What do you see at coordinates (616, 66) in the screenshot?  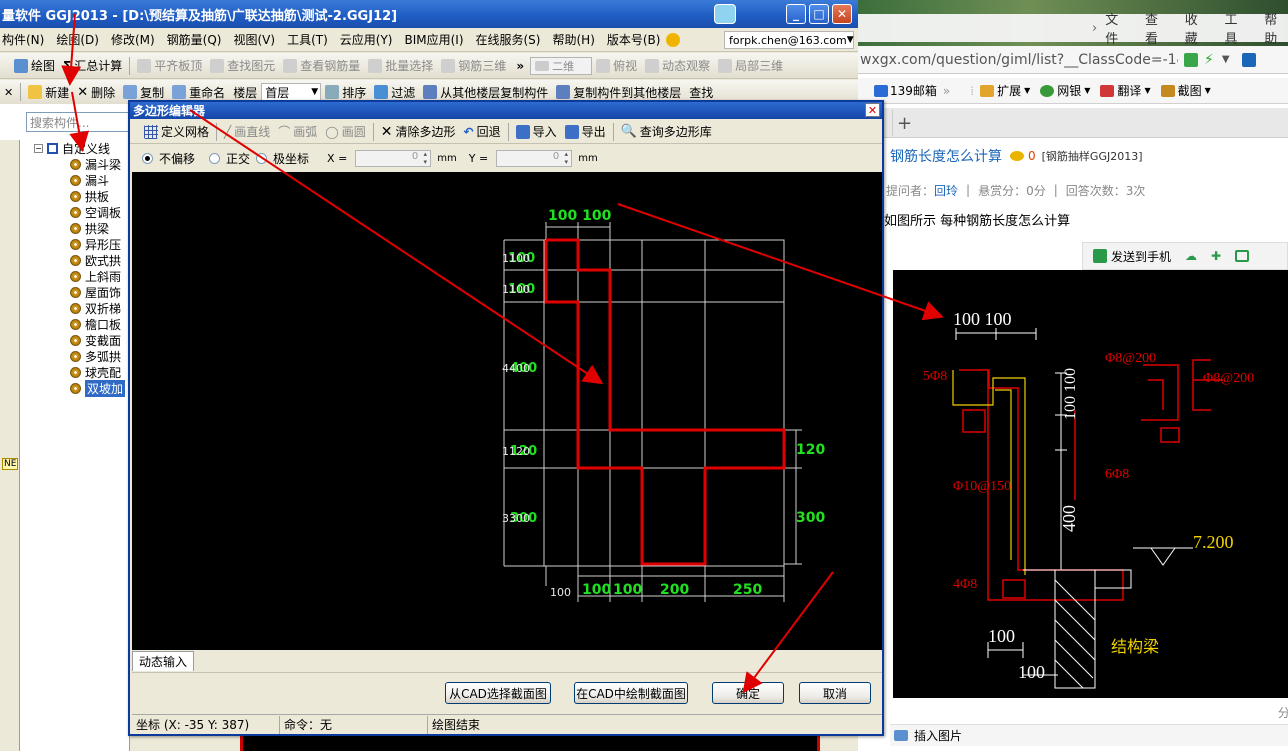 I see `view-angle-button: 俯视` at bounding box center [616, 66].